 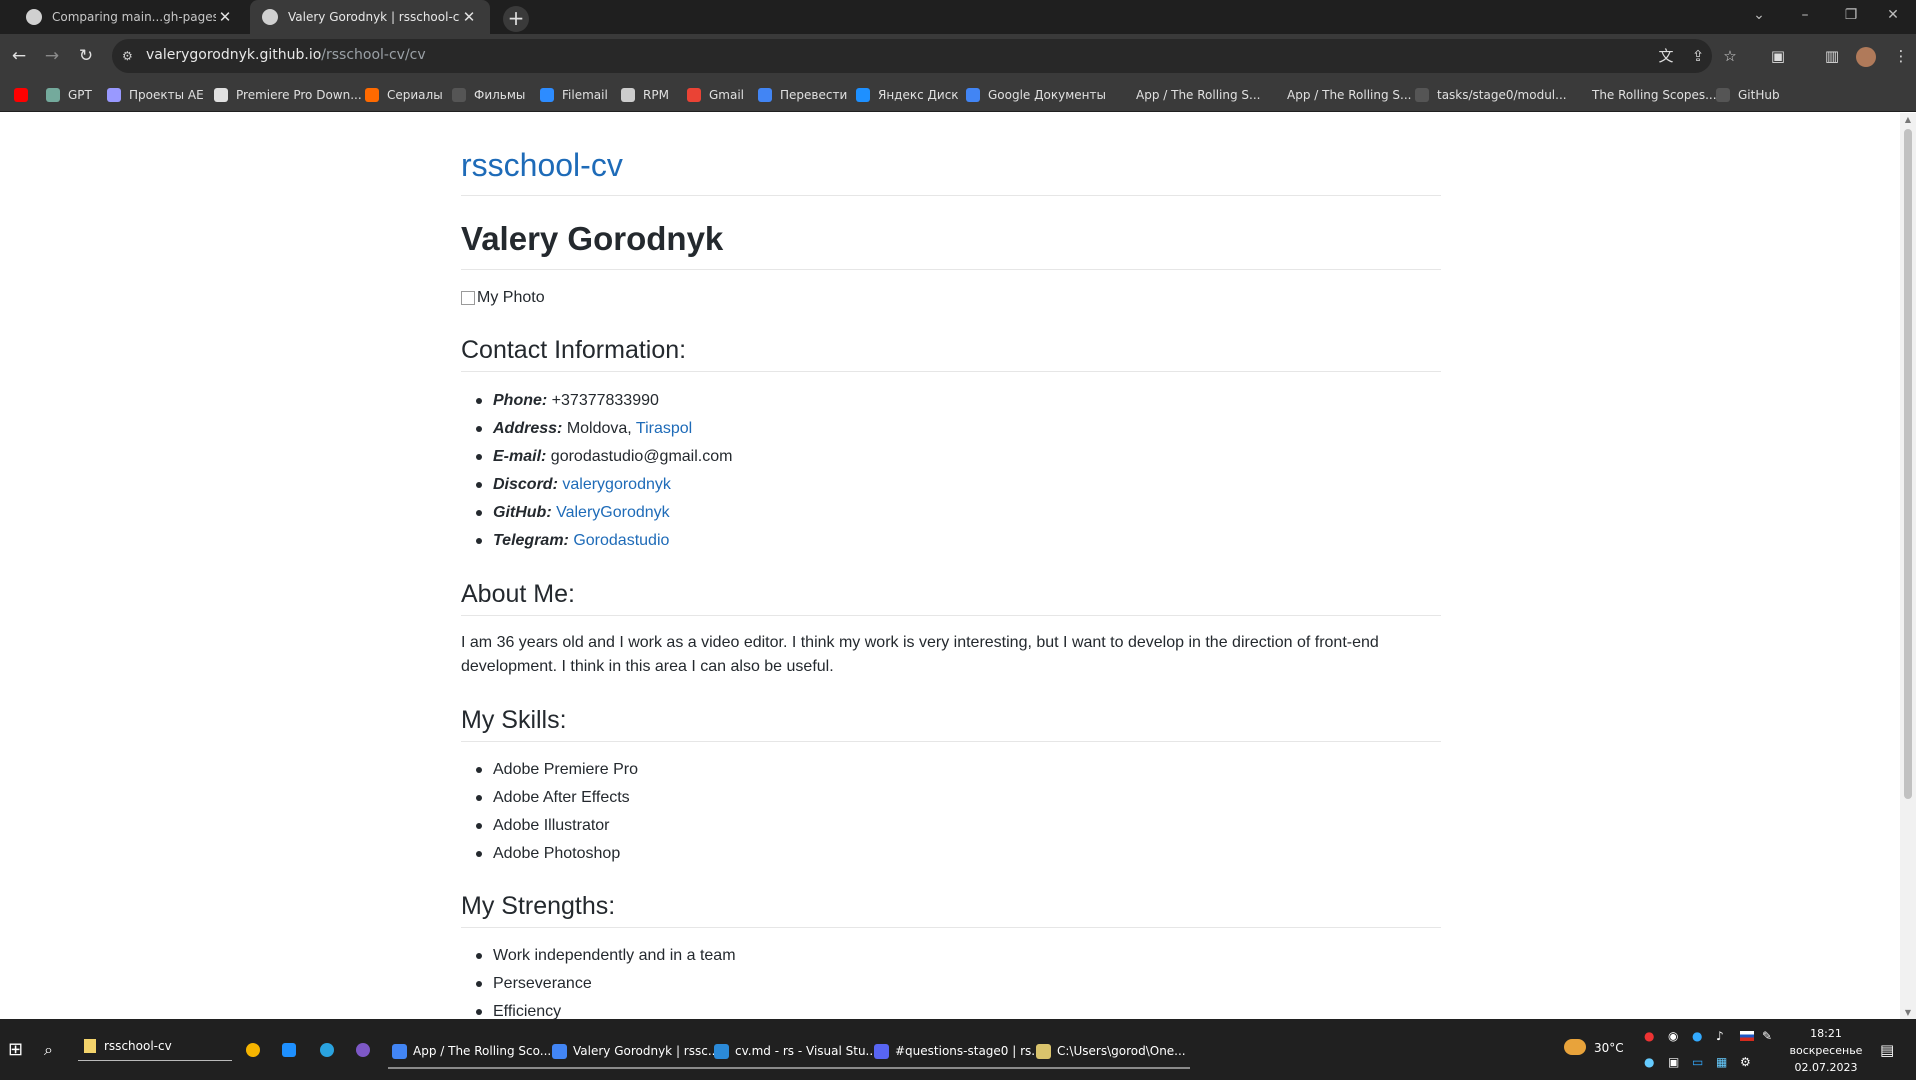 What do you see at coordinates (1887, 1049) in the screenshot?
I see `notifications-icon: ▤` at bounding box center [1887, 1049].